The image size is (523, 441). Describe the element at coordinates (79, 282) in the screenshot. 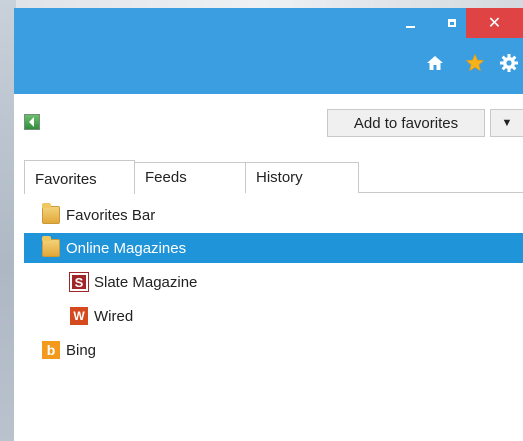

I see `slate-icon: S` at that location.